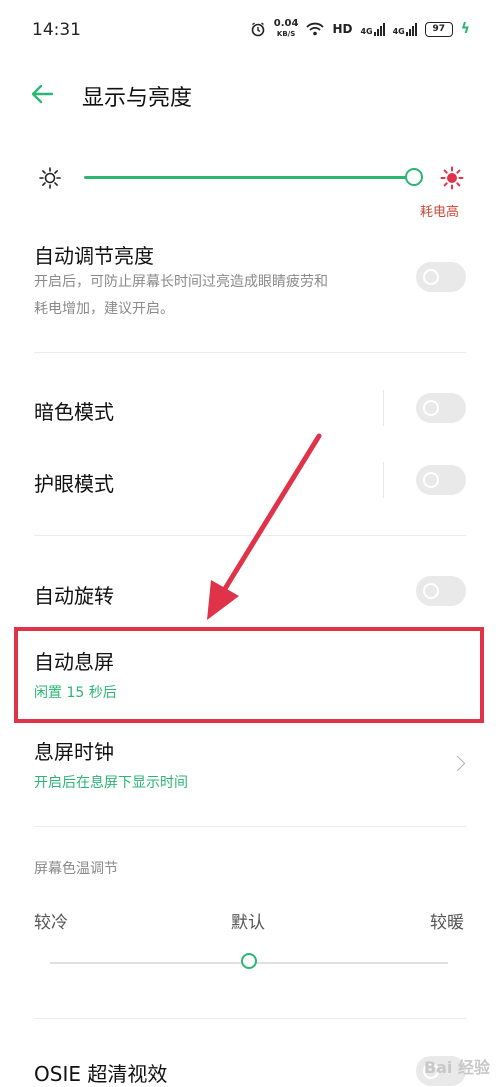 The height and width of the screenshot is (1087, 500). I want to click on charging-icon: ϟ, so click(465, 29).